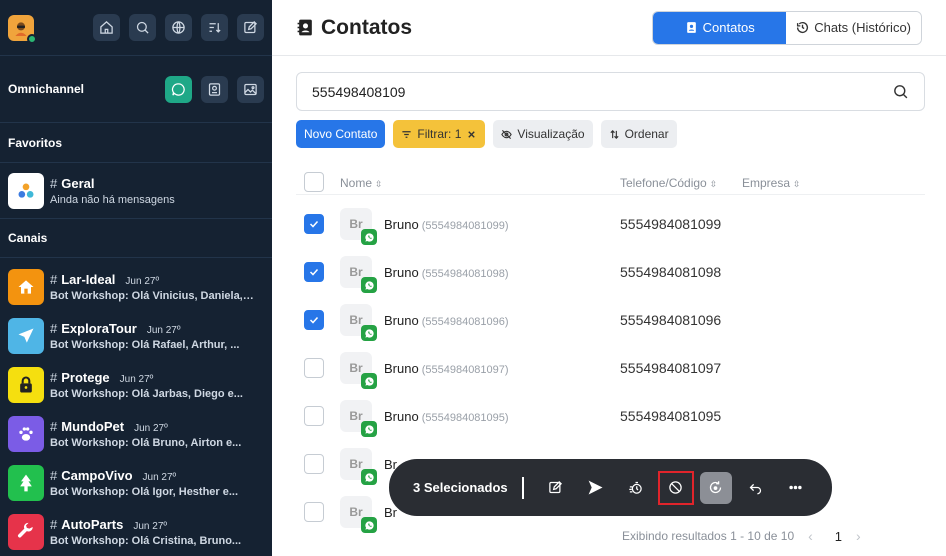 This screenshot has width=946, height=556. What do you see at coordinates (356, 183) in the screenshot?
I see `column-name-label: Nome` at bounding box center [356, 183].